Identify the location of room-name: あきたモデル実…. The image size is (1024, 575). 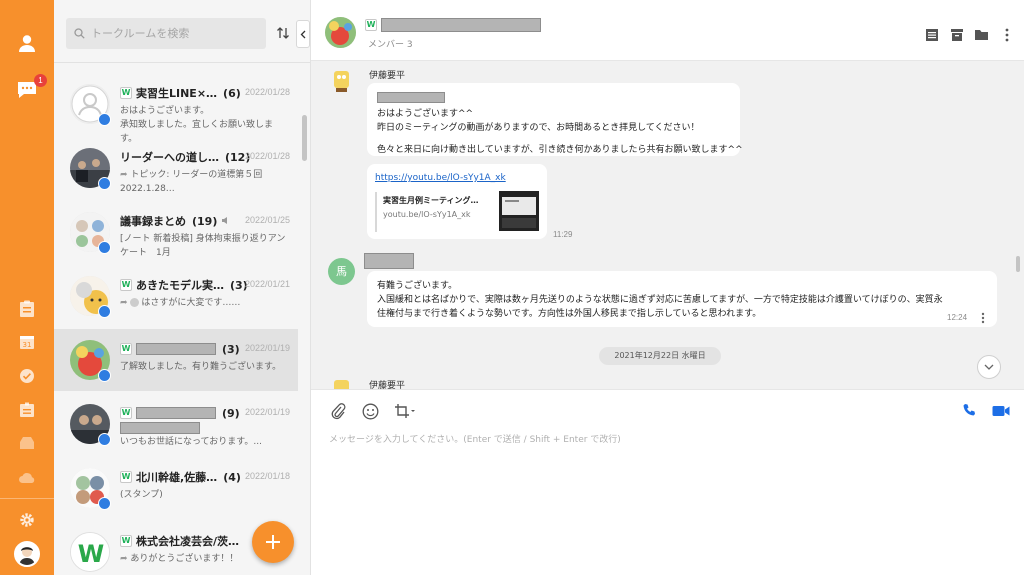
(180, 285).